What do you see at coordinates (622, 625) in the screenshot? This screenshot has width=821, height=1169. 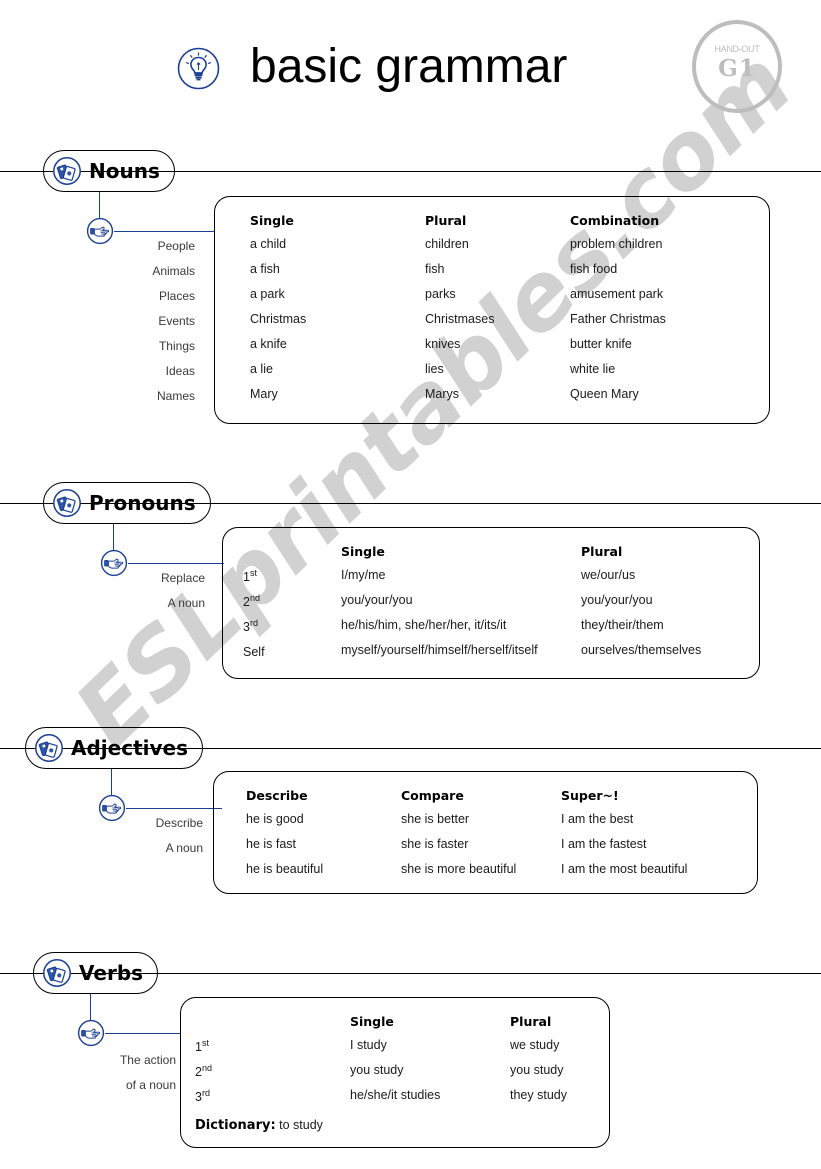 I see `cell: they/their/them` at bounding box center [622, 625].